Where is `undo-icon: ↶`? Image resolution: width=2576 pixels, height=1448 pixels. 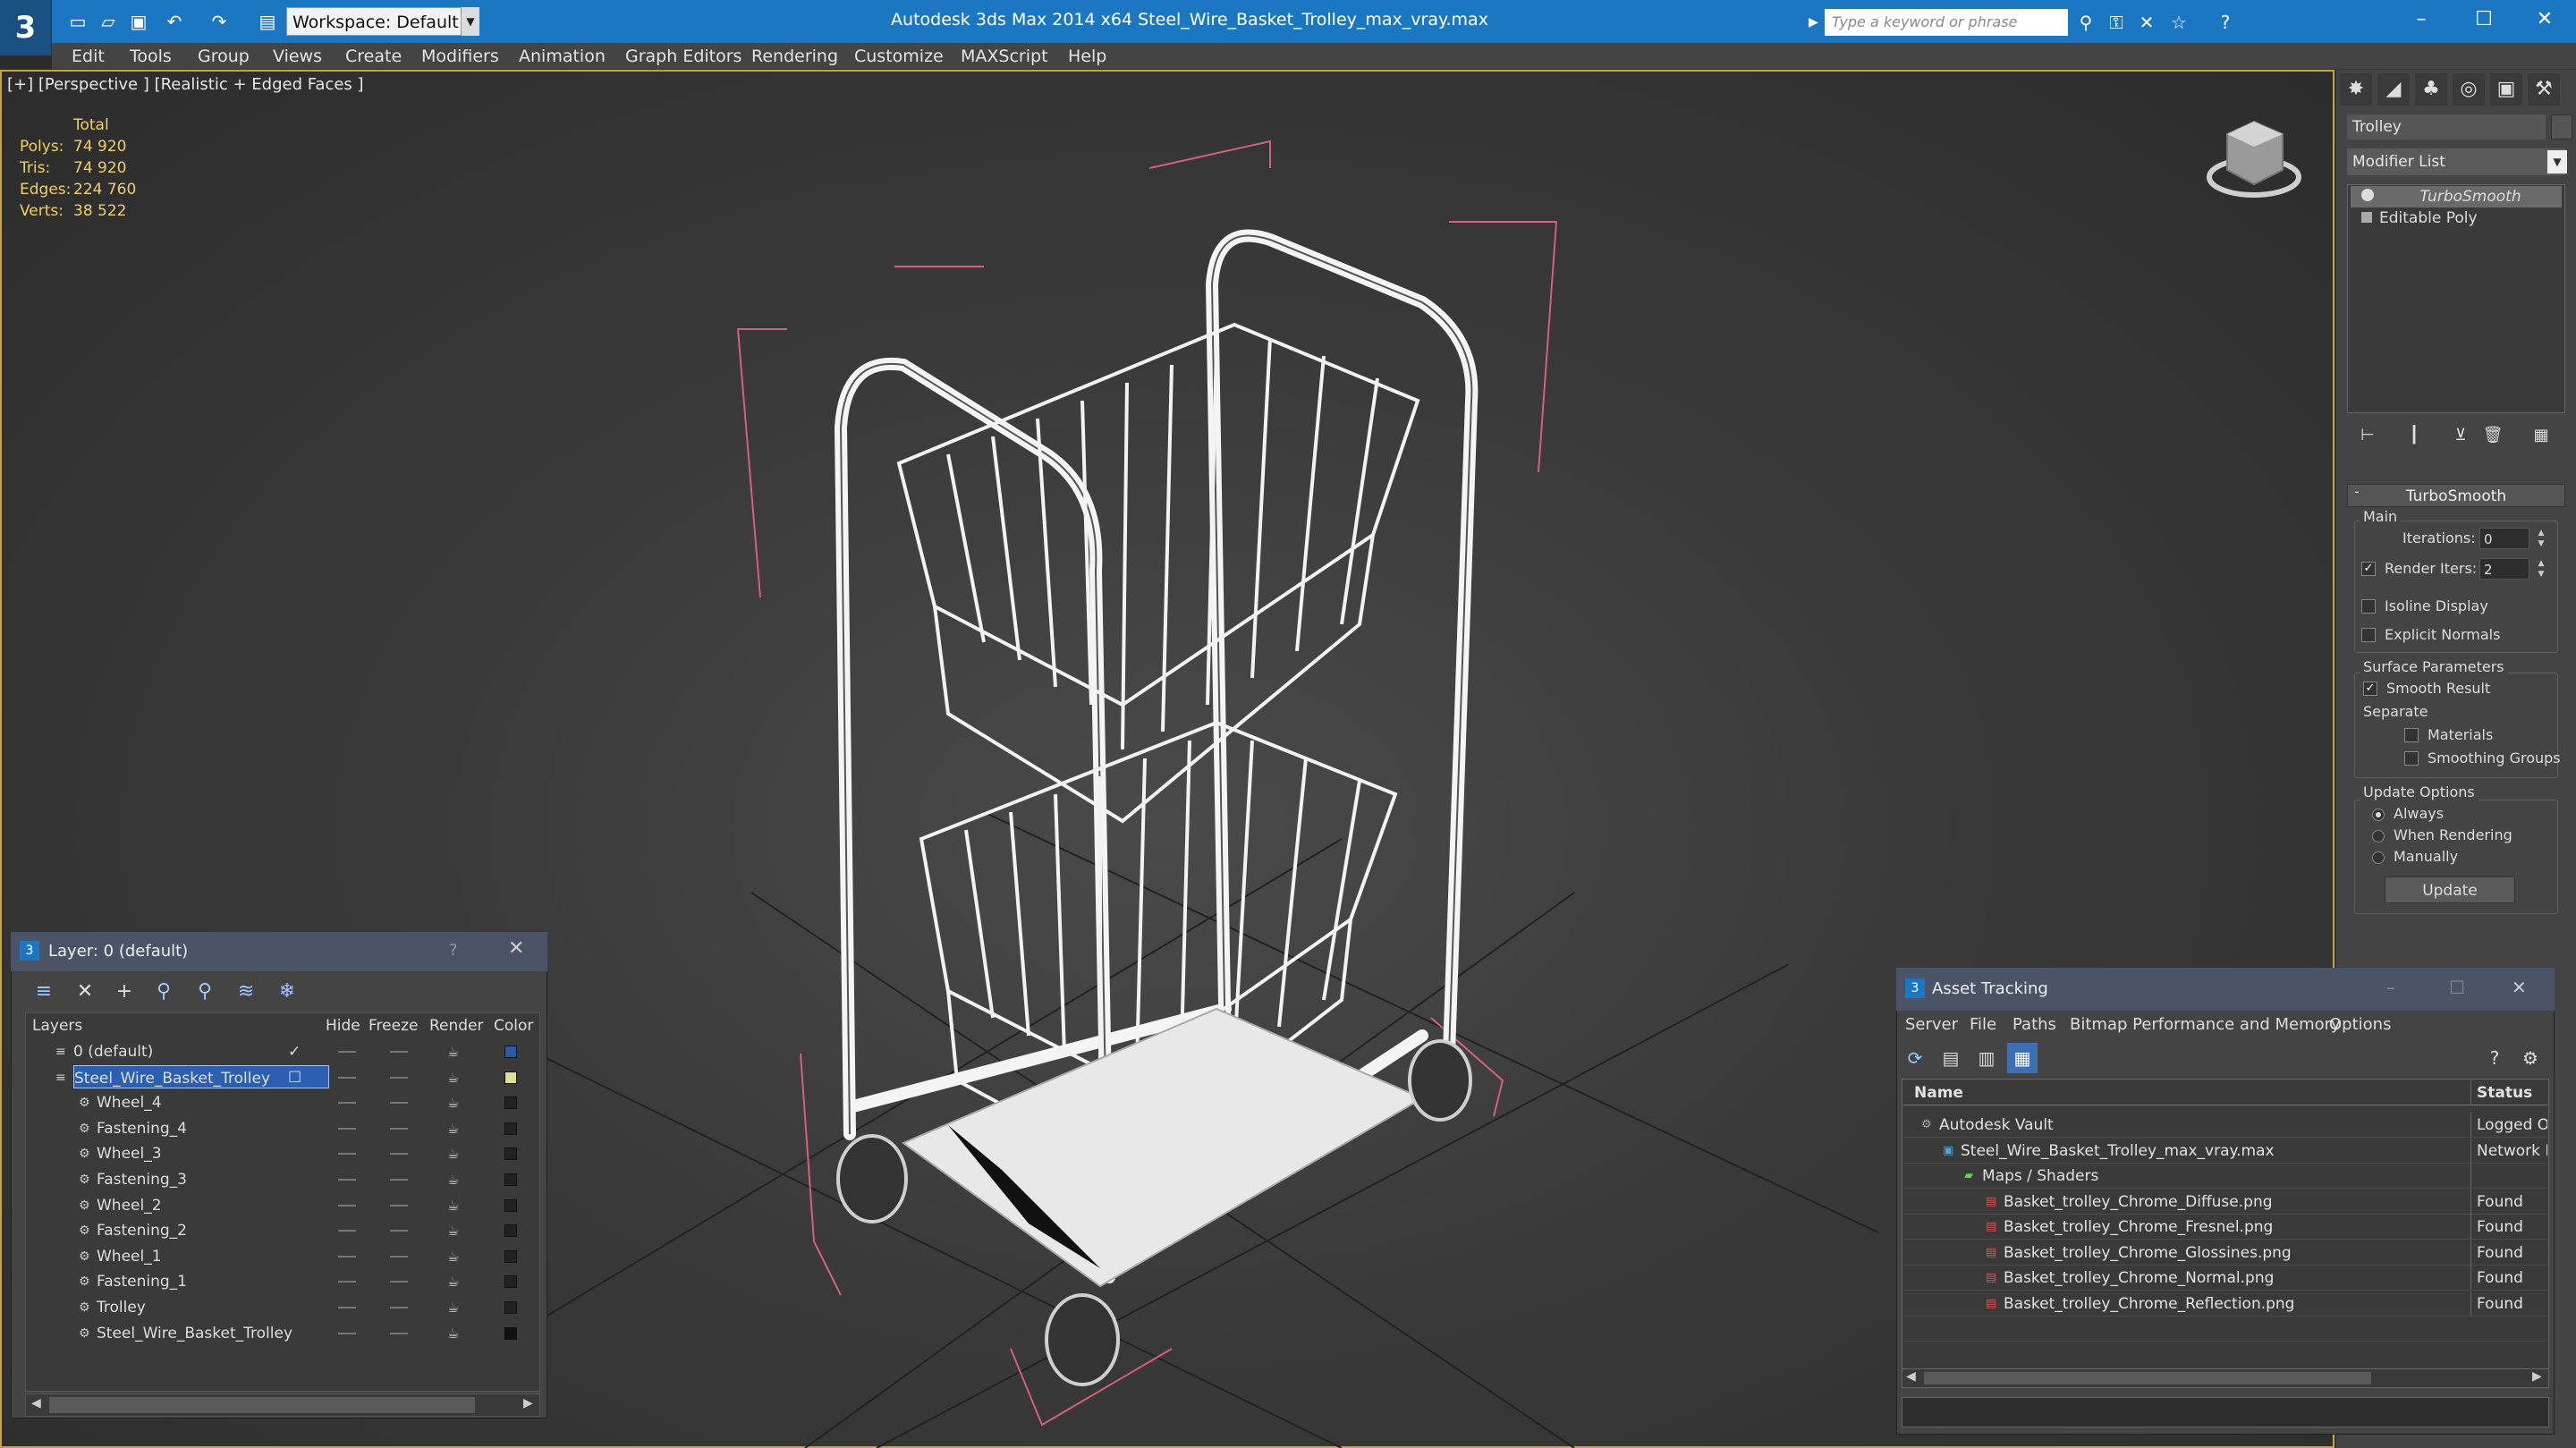 undo-icon: ↶ is located at coordinates (174, 21).